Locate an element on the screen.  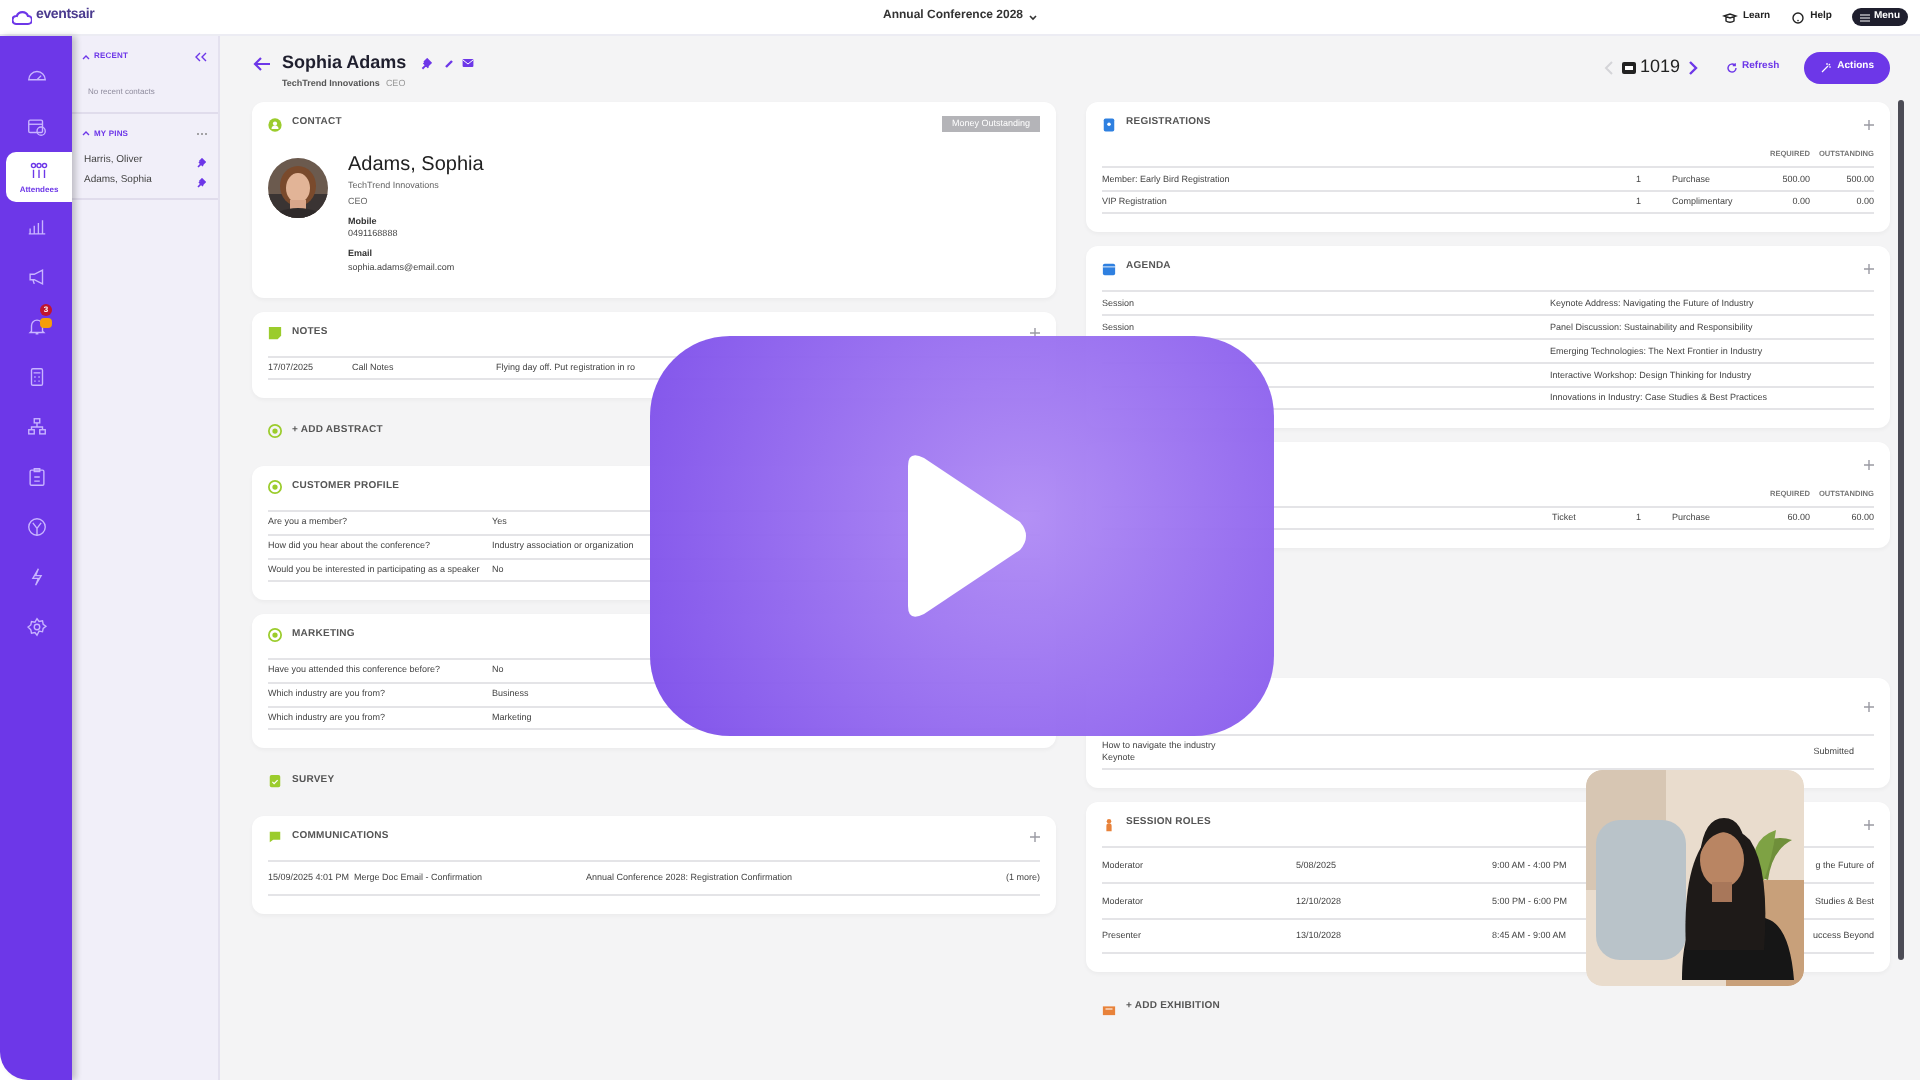
badge-icon is located at coordinates (1109, 124).